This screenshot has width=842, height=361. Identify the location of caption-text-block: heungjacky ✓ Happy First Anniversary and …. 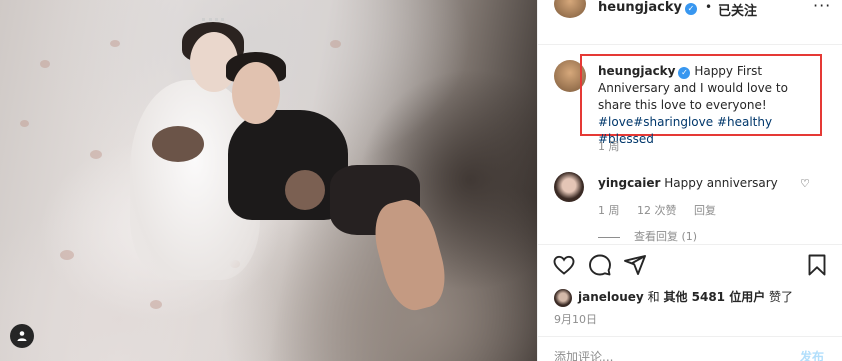
(709, 105).